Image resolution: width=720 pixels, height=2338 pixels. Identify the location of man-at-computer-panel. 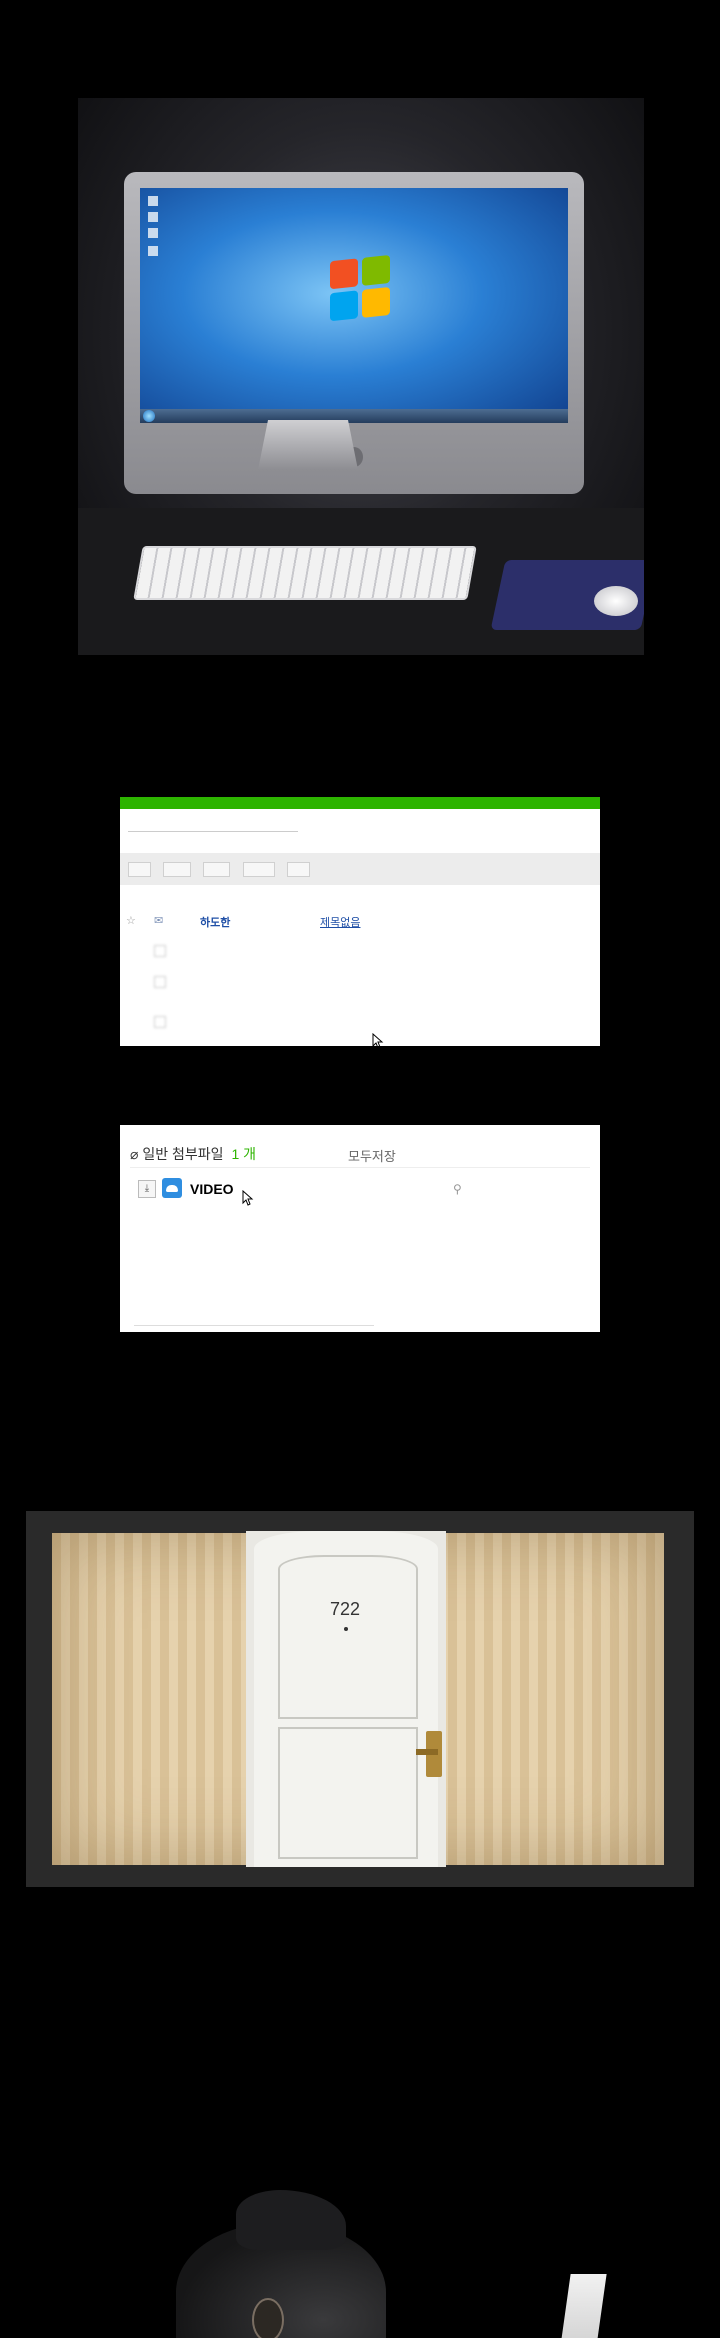
(360, 2254).